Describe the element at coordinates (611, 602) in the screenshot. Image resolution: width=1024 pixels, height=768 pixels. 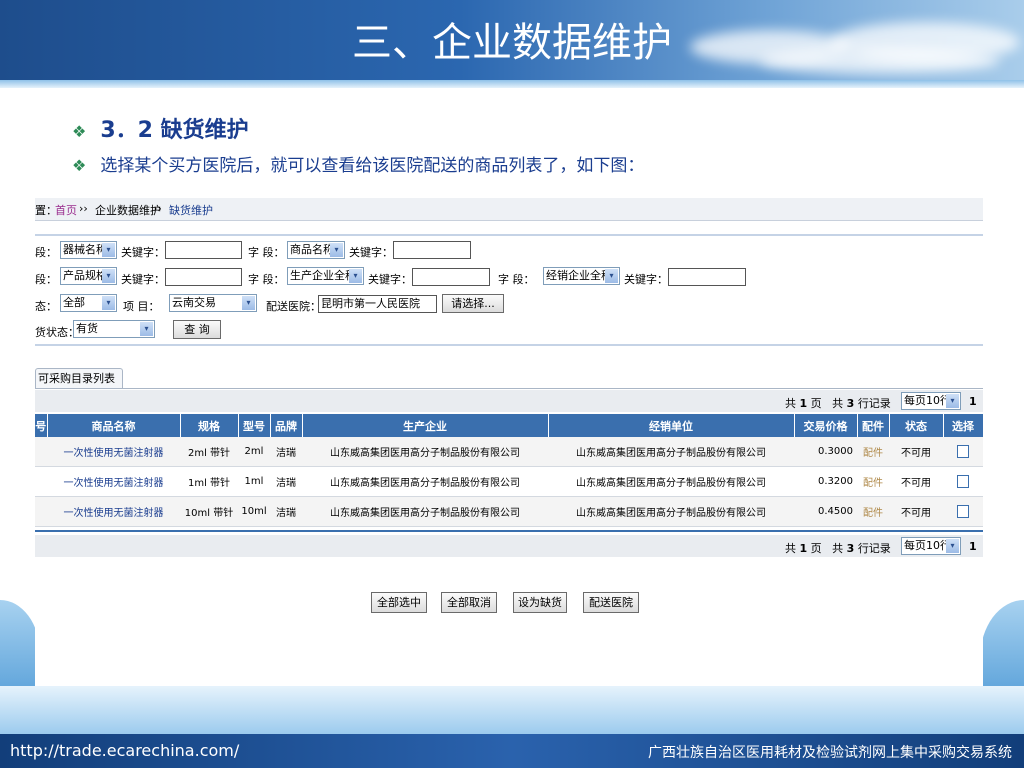
I see `delivery-hospital-button: 配送医院` at that location.